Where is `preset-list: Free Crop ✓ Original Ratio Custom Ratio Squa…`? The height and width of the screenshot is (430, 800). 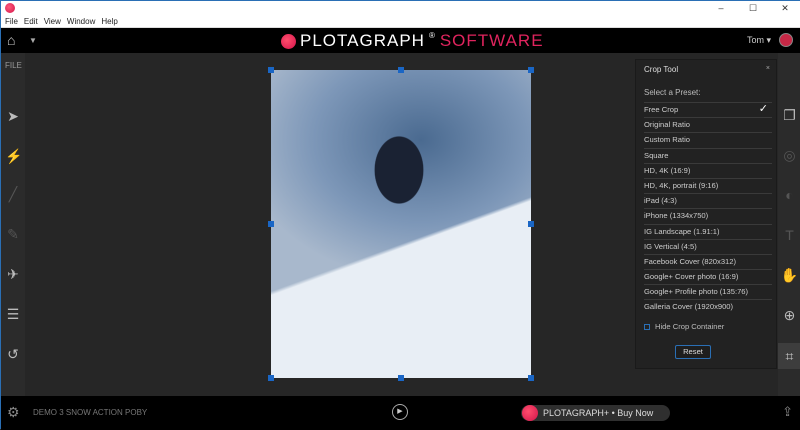 preset-list: Free Crop ✓ Original Ratio Custom Ratio Squa… is located at coordinates (708, 208).